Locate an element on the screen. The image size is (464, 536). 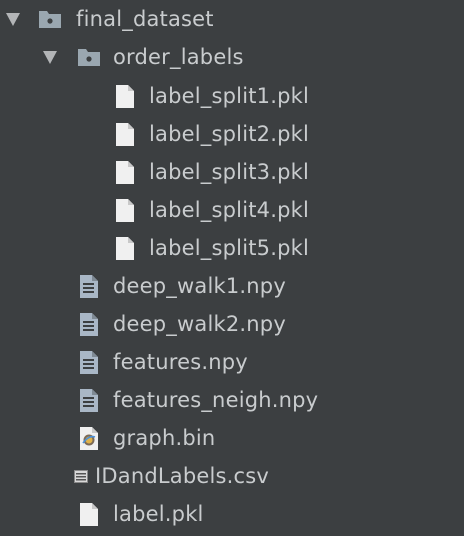
tree-item-label: label_split4.pkl is located at coordinates (229, 210).